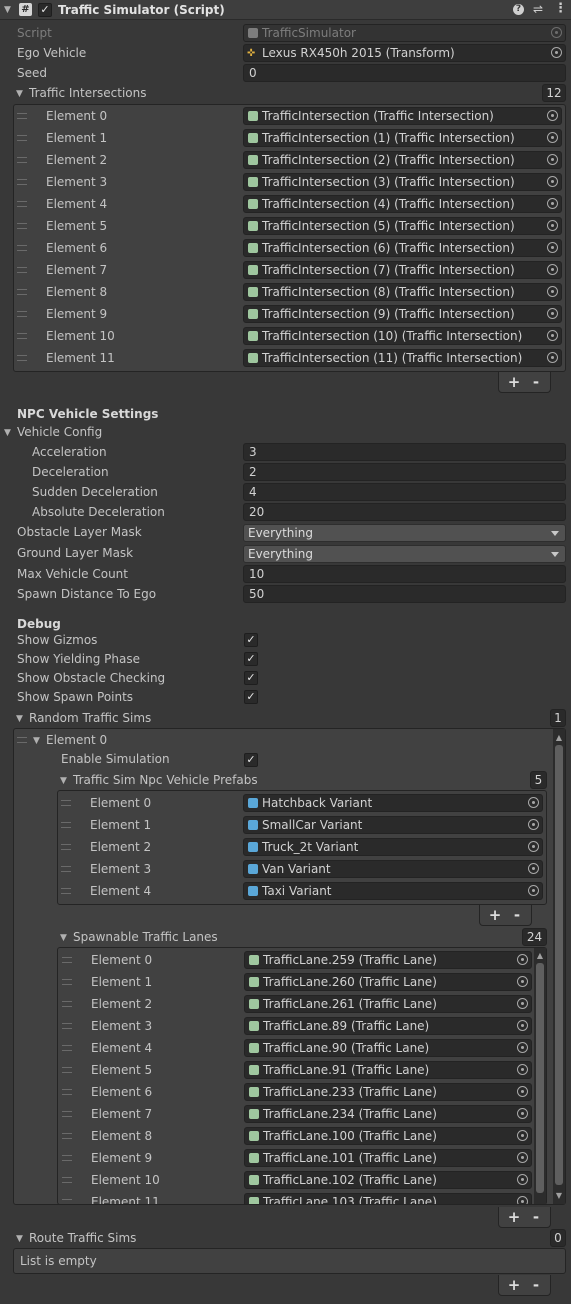 The width and height of the screenshot is (571, 1304). I want to click on object-field: TrafficLane.261 (Traffic Lane), so click(388, 1004).